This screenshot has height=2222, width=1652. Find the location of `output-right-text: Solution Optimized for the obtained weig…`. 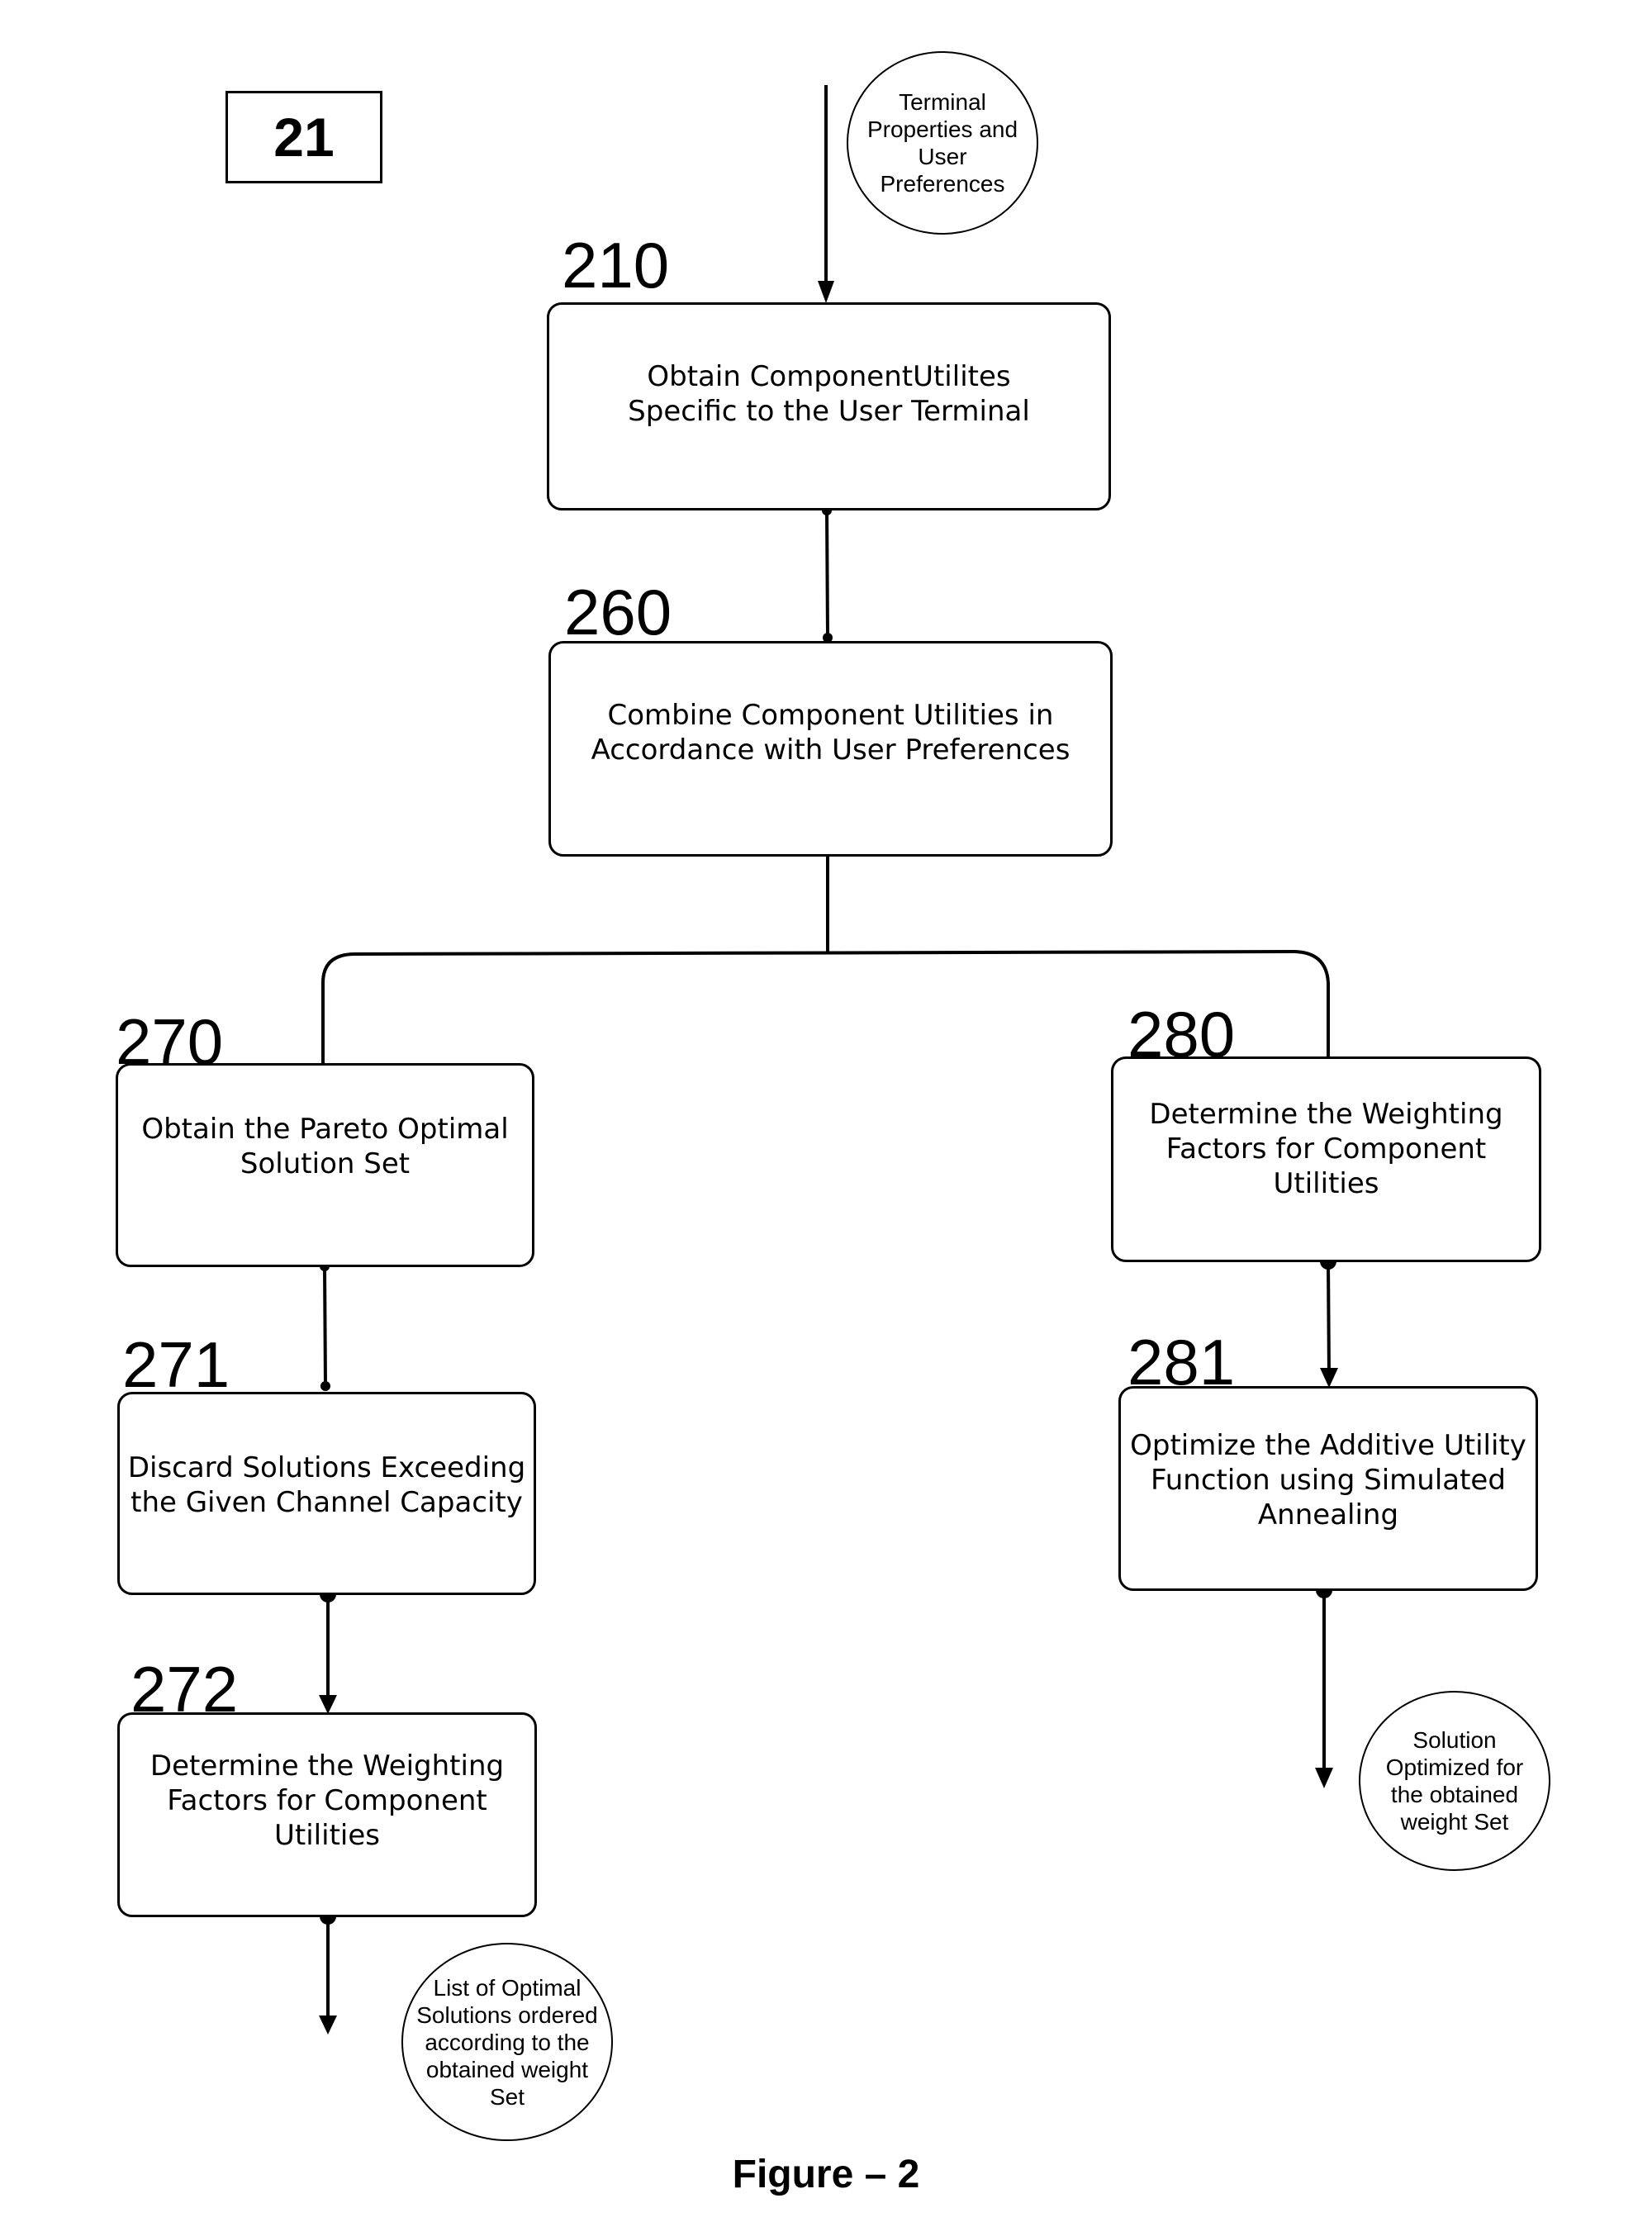

output-right-text: Solution Optimized for the obtained weig… is located at coordinates (1454, 1781).